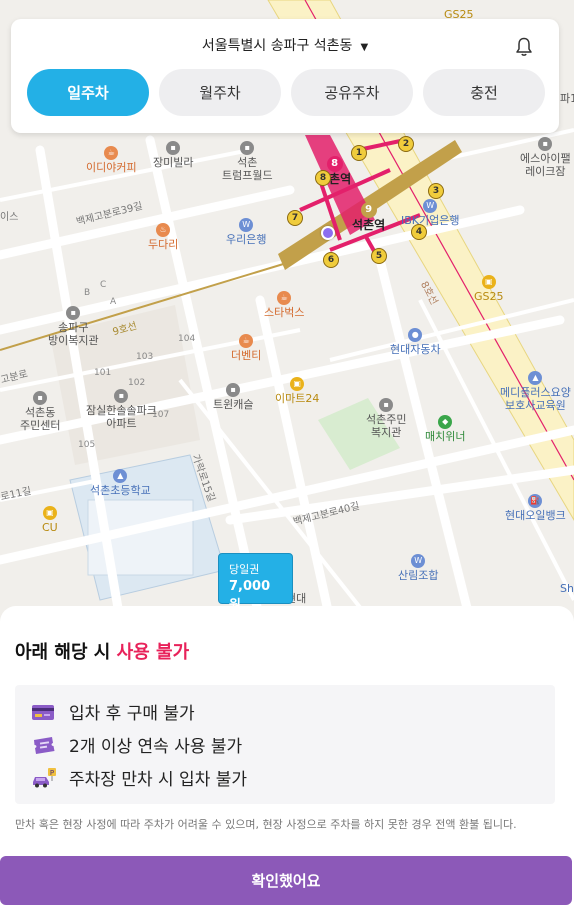 The width and height of the screenshot is (574, 910). I want to click on location-selector: 서울특별시 송파구 석촌동 ▼, so click(285, 45).